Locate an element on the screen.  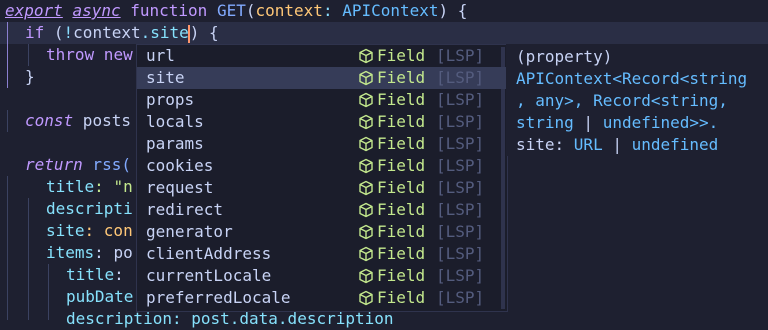
code-line-8: descripti is located at coordinates (89, 208).